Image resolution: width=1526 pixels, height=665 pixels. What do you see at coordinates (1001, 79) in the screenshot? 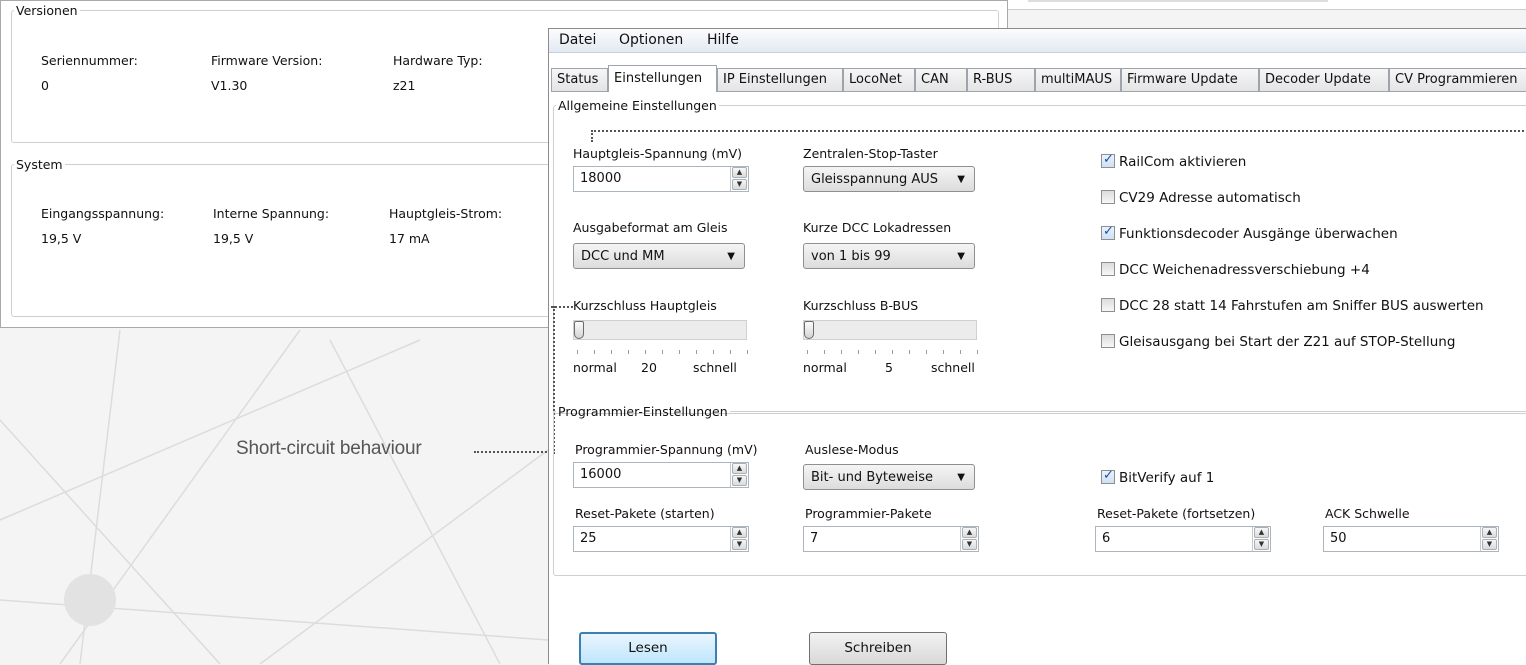
I see `tab-rbus: R-BUS` at bounding box center [1001, 79].